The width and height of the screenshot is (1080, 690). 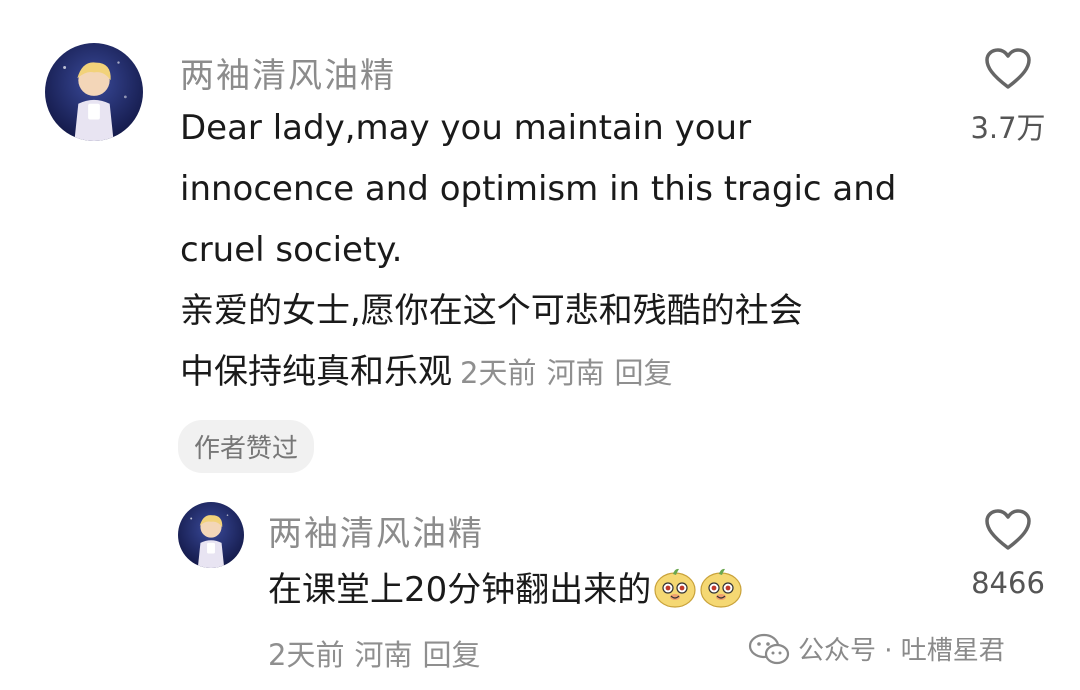 I want to click on reply-line: 在课堂上20分钟翻出来的, so click(x=505, y=590).